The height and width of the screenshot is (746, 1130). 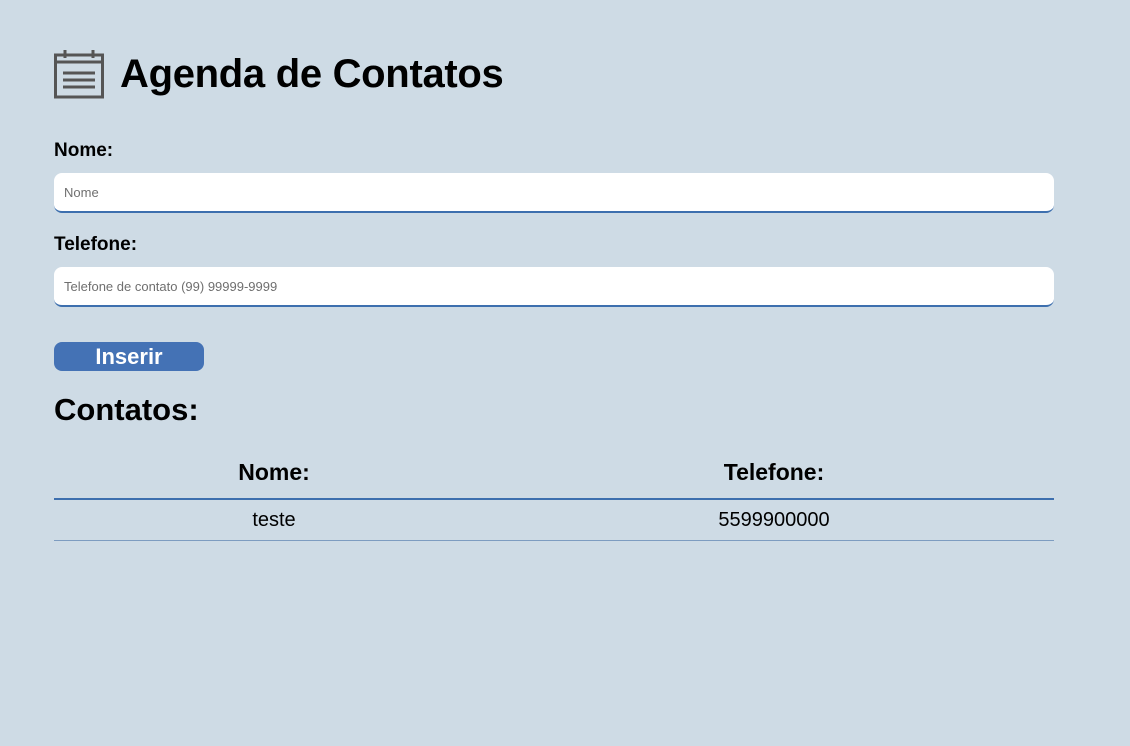 I want to click on phone-input, so click(x=554, y=287).